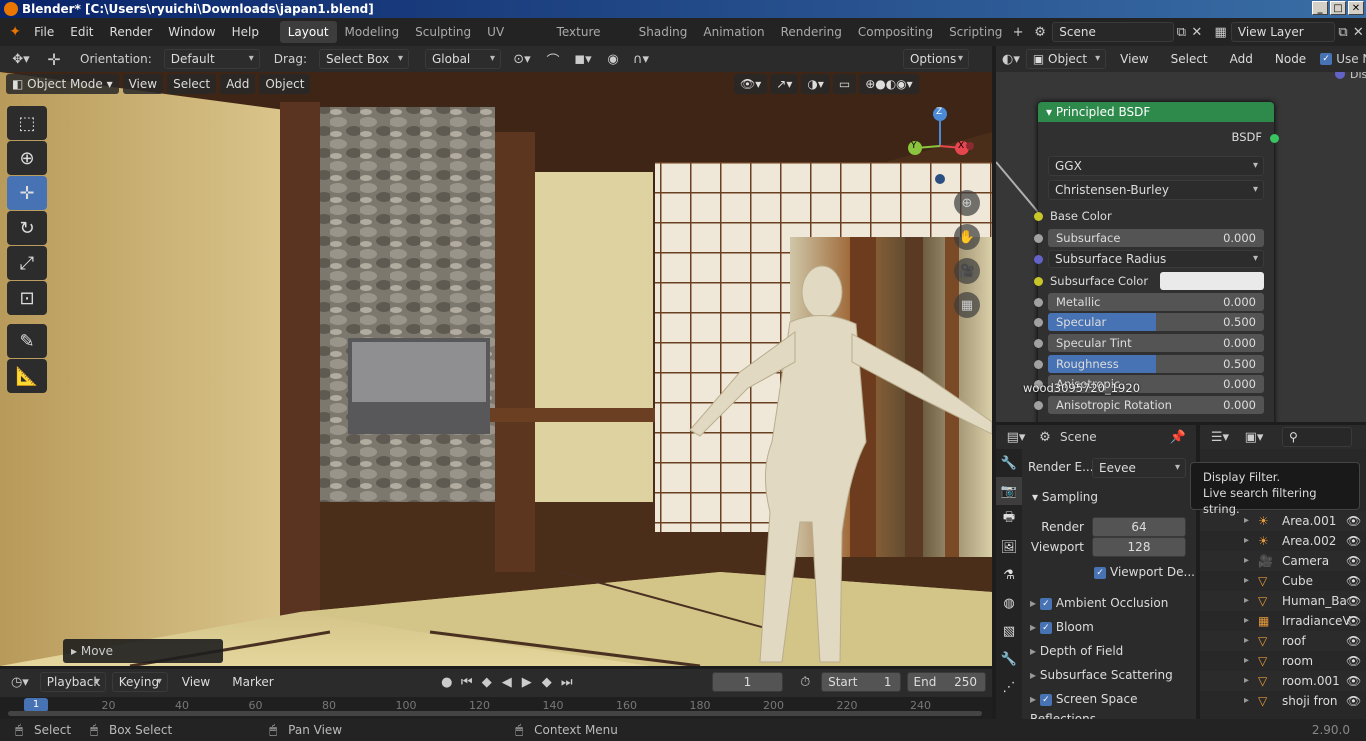  What do you see at coordinates (363, 59) in the screenshot?
I see `drag-dropdown: Select Box` at bounding box center [363, 59].